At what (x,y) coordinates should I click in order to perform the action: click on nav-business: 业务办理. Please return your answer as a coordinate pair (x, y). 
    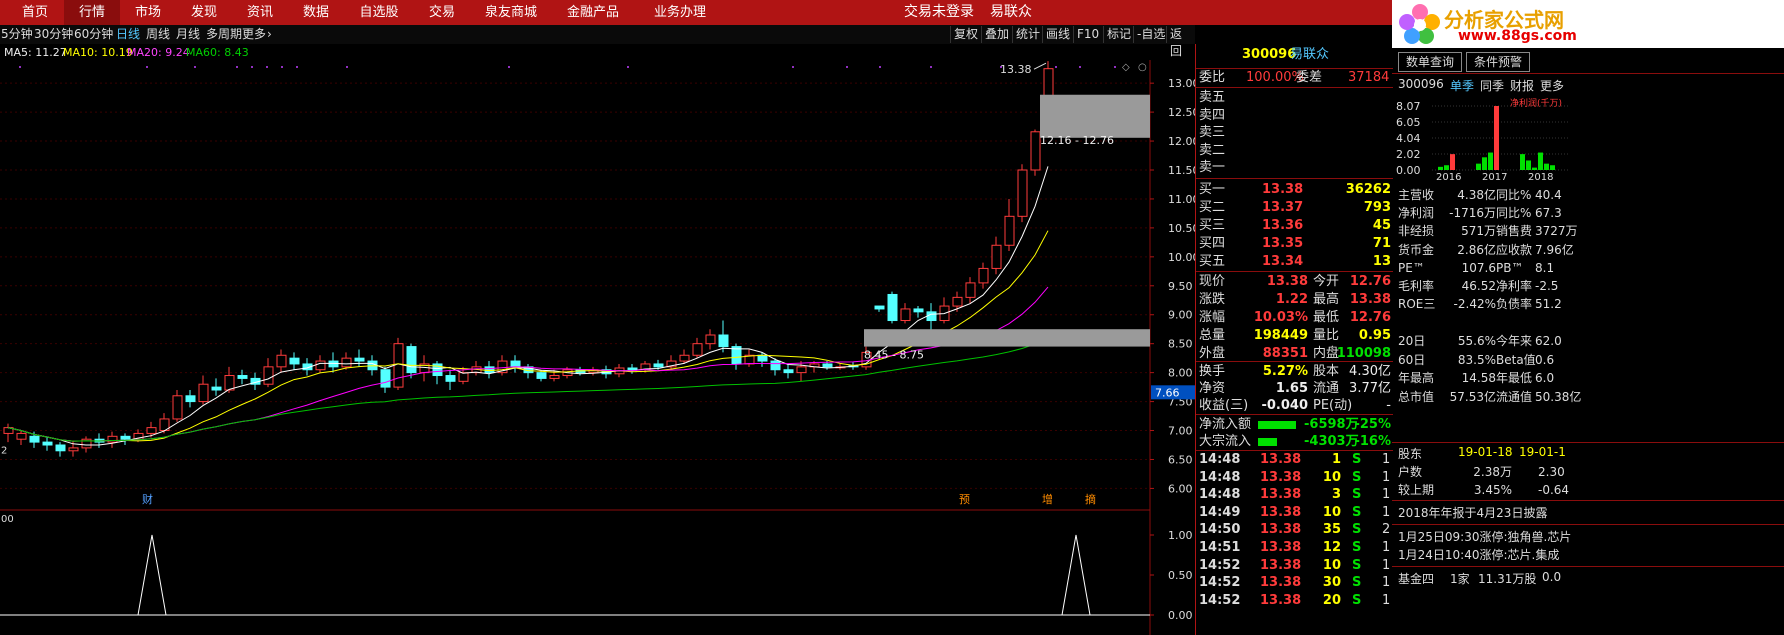
    Looking at the image, I should click on (680, 12).